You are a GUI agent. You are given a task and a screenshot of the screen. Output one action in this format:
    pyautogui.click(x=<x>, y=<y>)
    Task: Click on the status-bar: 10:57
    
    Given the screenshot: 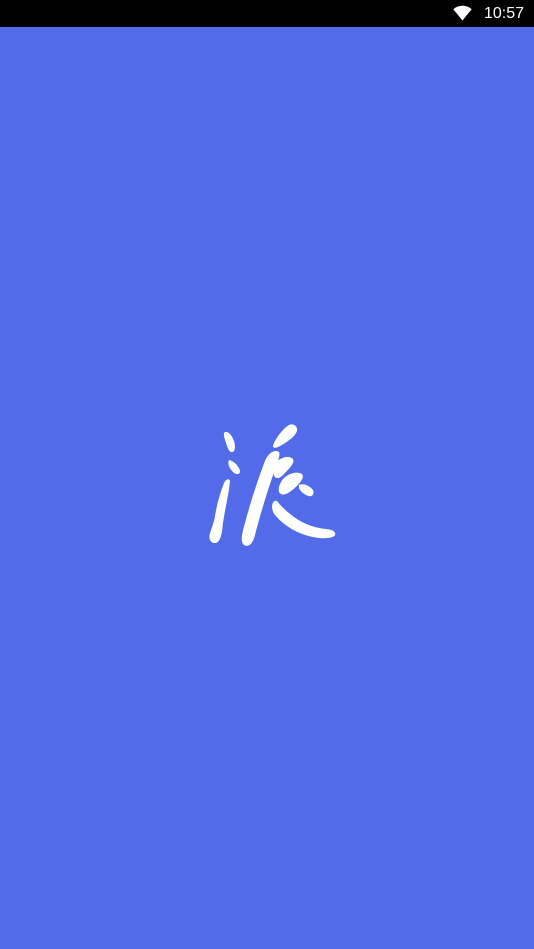 What is the action you would take?
    pyautogui.click(x=267, y=13)
    